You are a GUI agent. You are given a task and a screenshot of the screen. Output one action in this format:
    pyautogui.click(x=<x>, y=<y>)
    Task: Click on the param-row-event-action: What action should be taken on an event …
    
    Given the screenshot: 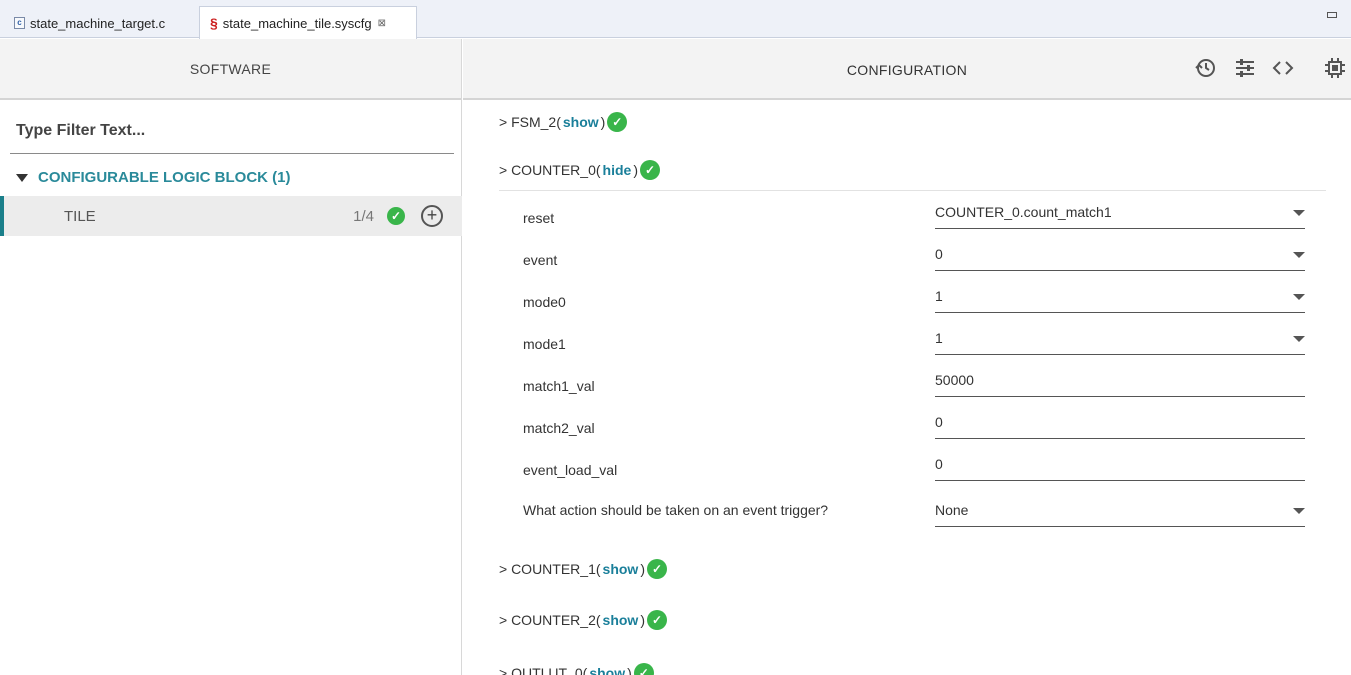 What is the action you would take?
    pyautogui.click(x=918, y=522)
    